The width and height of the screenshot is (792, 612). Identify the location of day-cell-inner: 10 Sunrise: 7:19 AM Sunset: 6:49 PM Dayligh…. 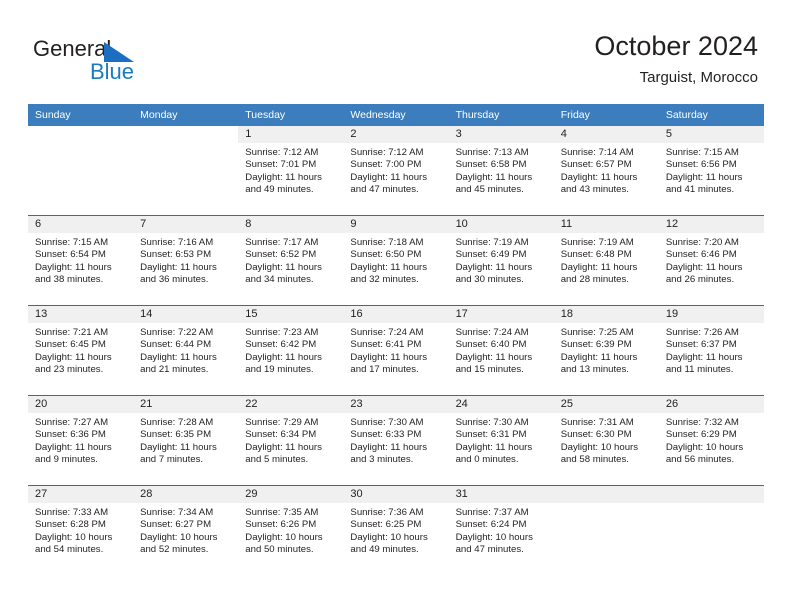
(501, 260).